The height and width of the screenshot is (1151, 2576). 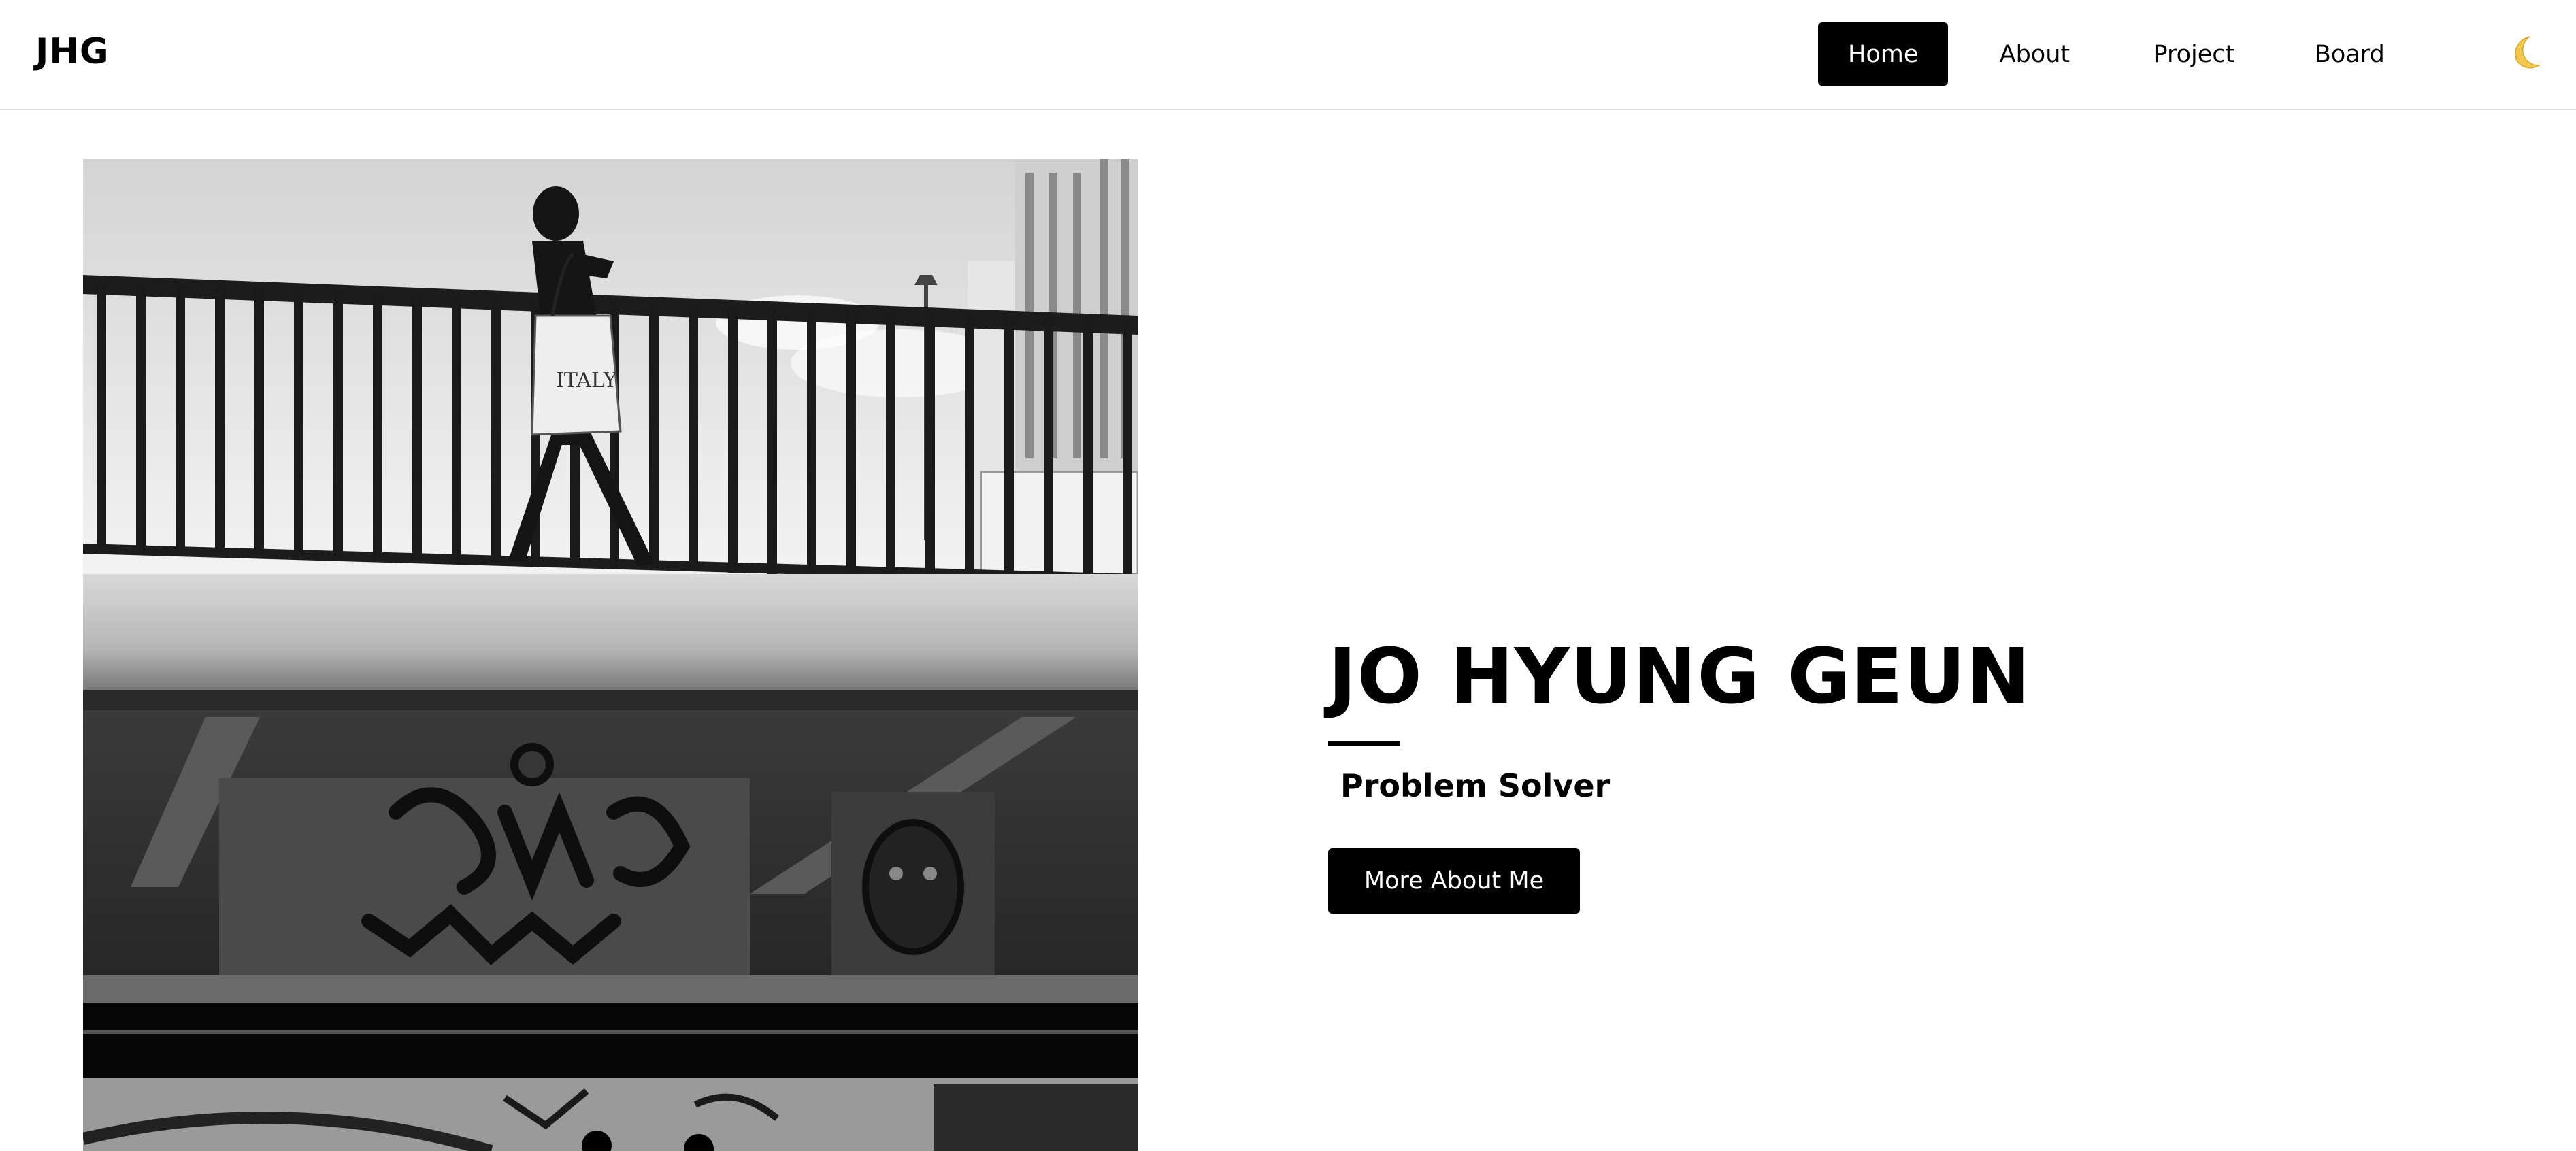 What do you see at coordinates (2035, 54) in the screenshot?
I see `nav-about: About` at bounding box center [2035, 54].